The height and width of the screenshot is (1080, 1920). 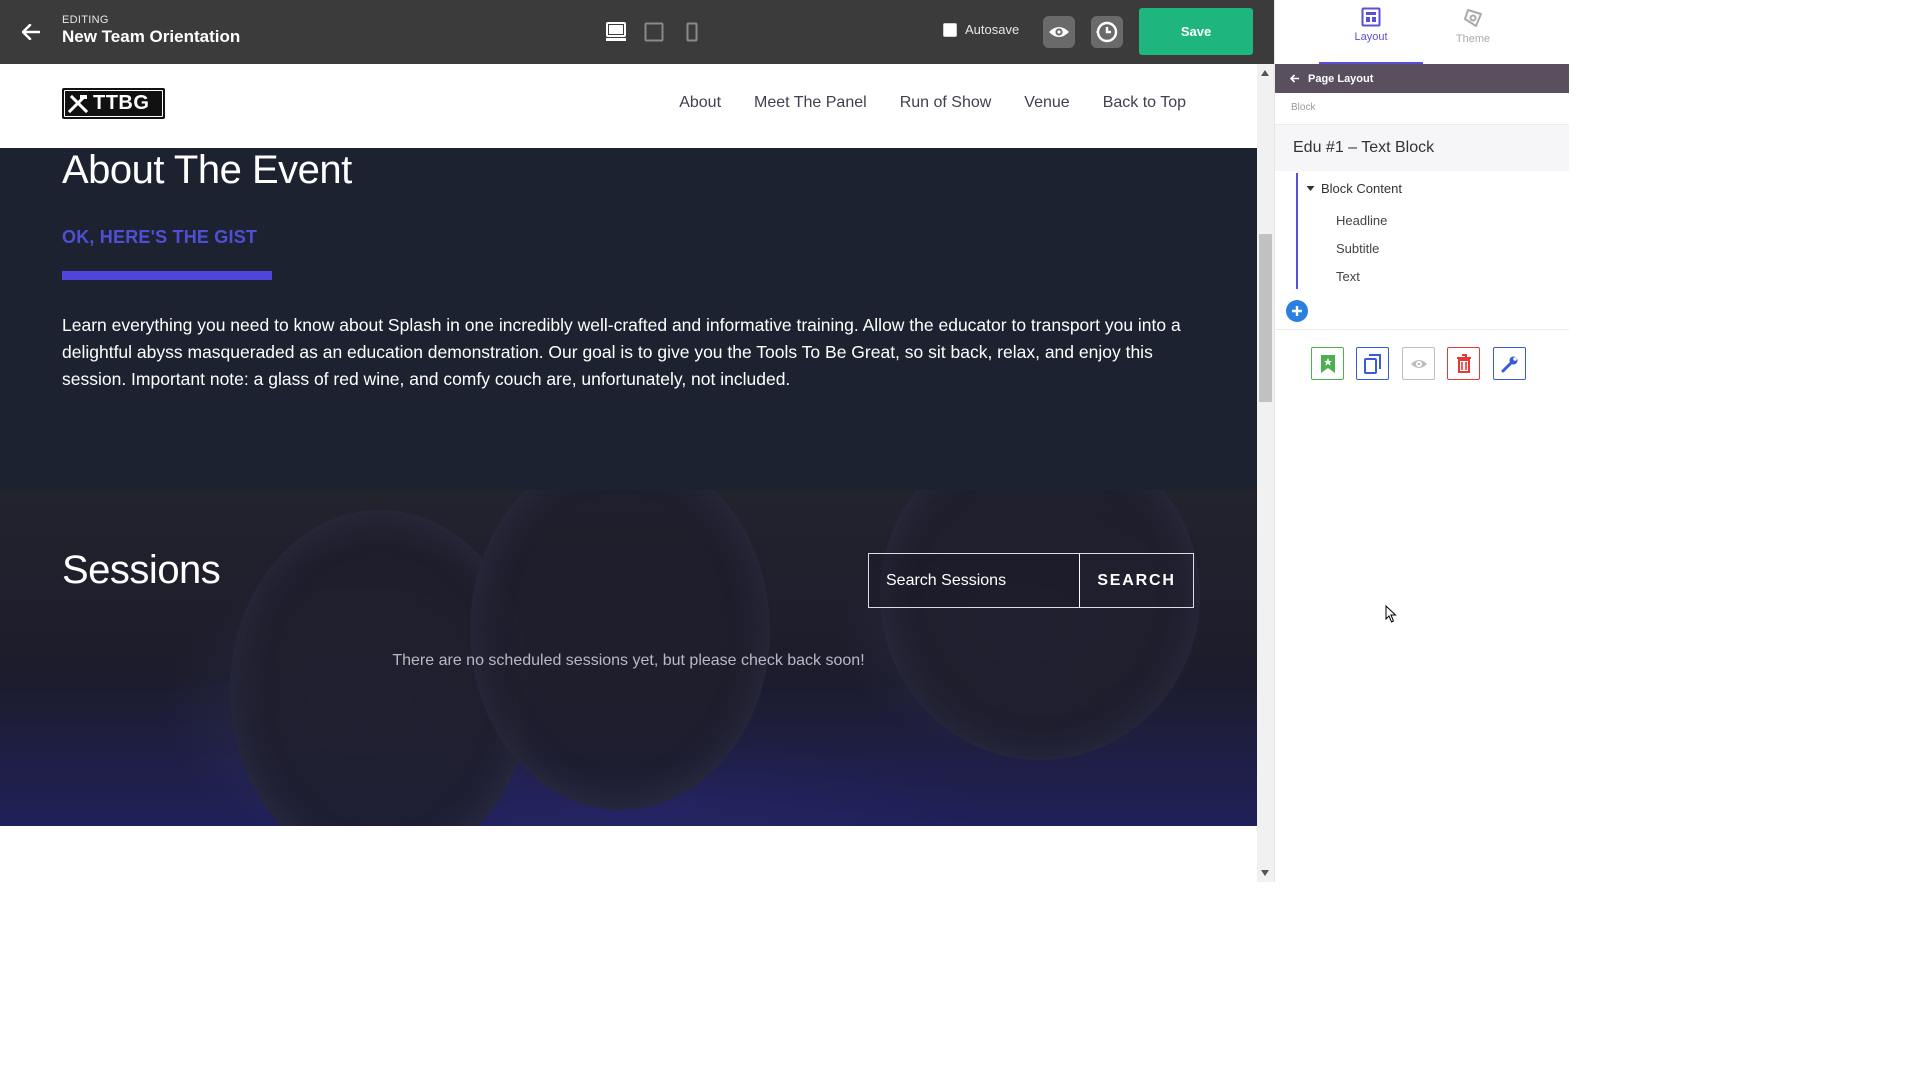 I want to click on autosave-label: Autosave, so click(x=992, y=29).